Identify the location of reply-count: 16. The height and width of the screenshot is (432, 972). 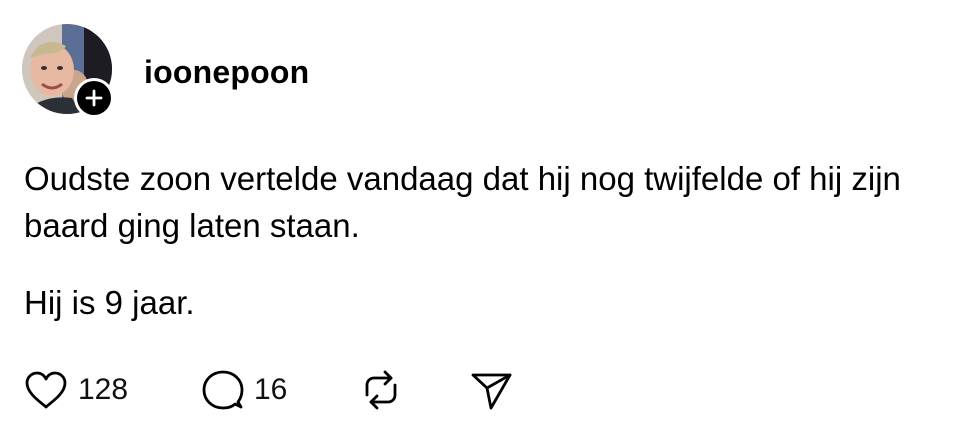
(271, 389).